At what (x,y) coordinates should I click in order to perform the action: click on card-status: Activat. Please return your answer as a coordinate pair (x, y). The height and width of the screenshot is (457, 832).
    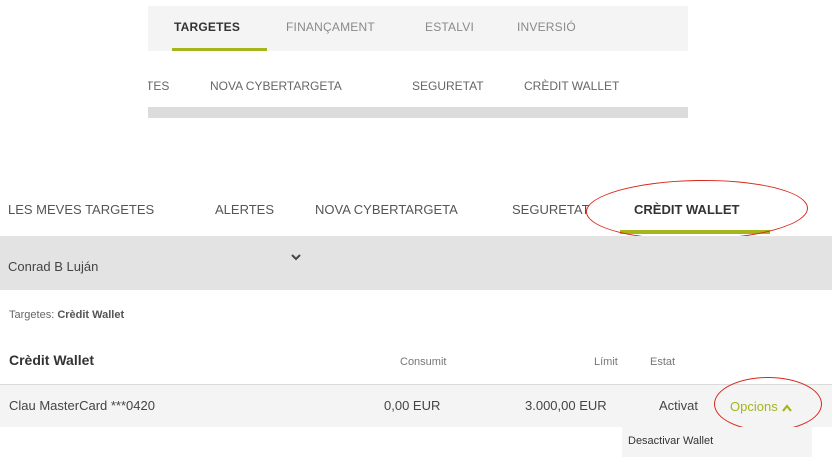
    Looking at the image, I should click on (679, 405).